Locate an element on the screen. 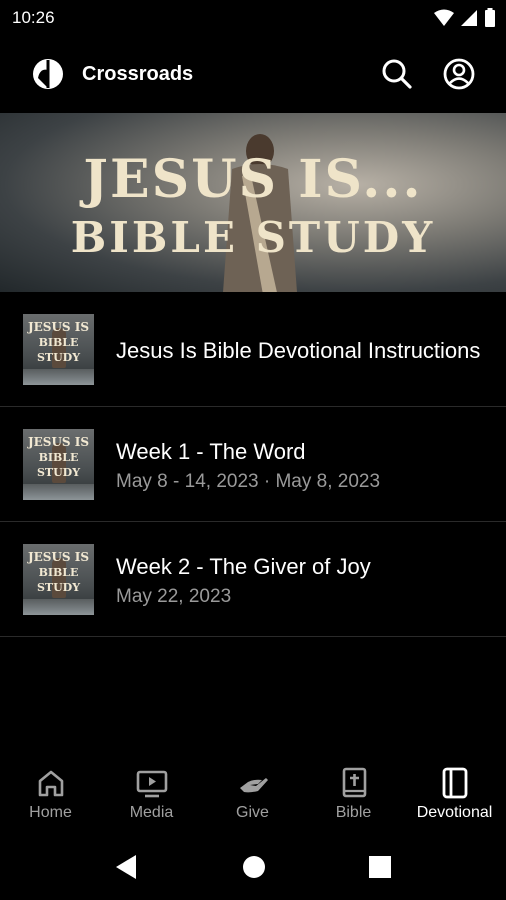 The height and width of the screenshot is (900, 506). status-icons is located at coordinates (465, 18).